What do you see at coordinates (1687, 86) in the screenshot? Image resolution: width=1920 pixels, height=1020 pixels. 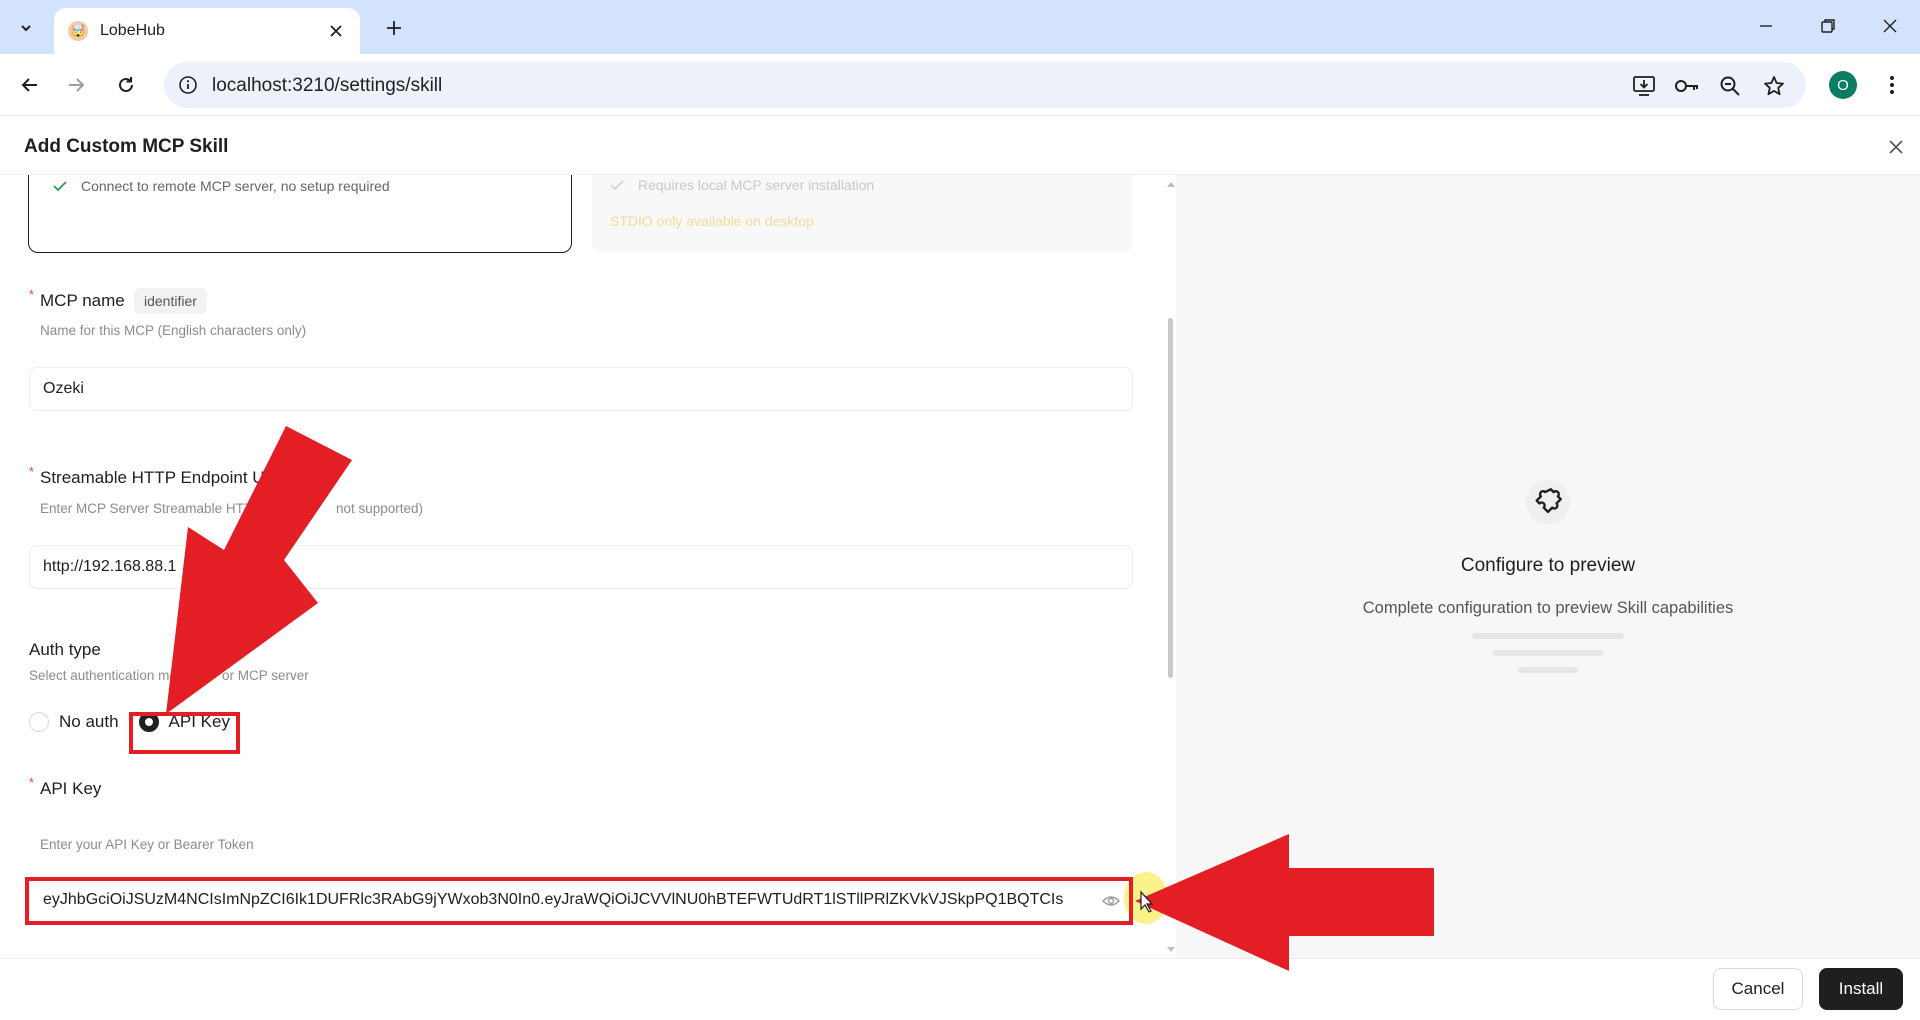 I see `key-icon` at bounding box center [1687, 86].